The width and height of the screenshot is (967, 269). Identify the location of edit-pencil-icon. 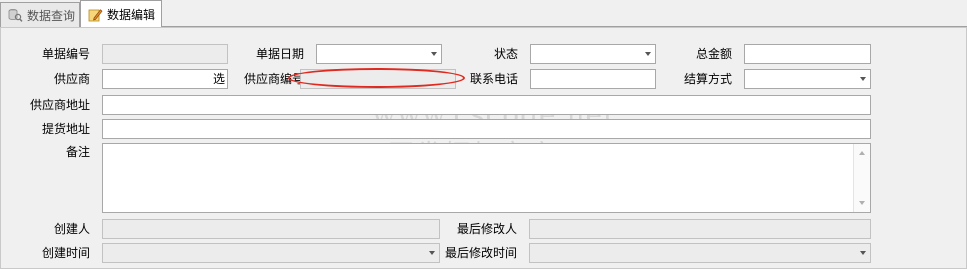
(95, 15).